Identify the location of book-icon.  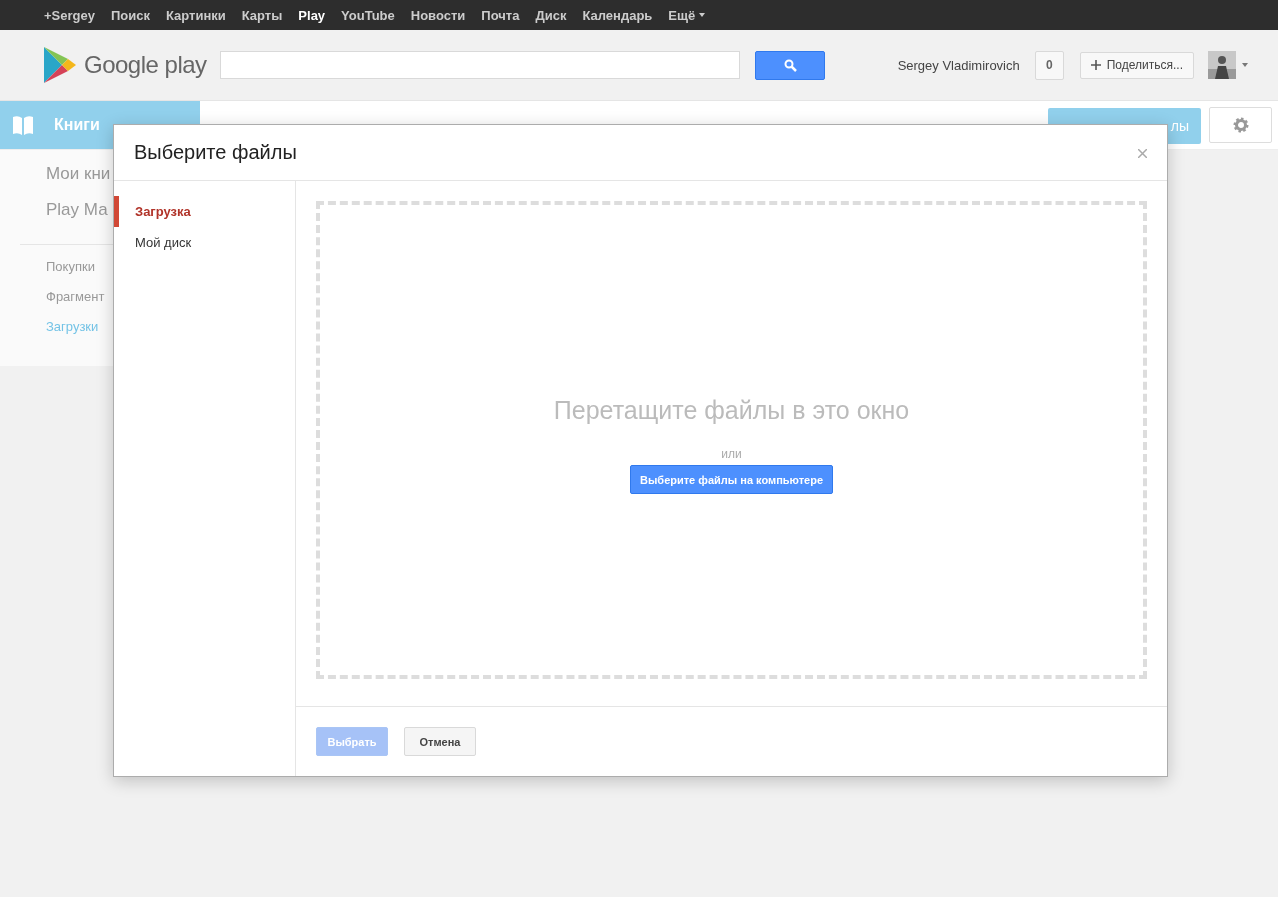
(23, 125).